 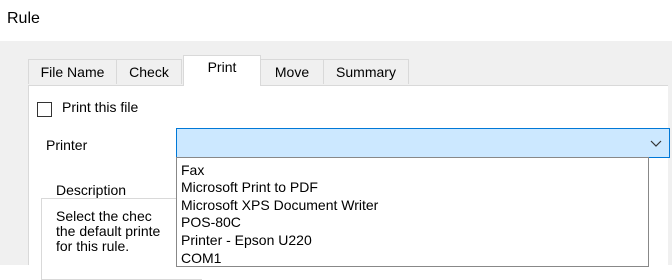 What do you see at coordinates (91, 190) in the screenshot?
I see `description-legend: Description` at bounding box center [91, 190].